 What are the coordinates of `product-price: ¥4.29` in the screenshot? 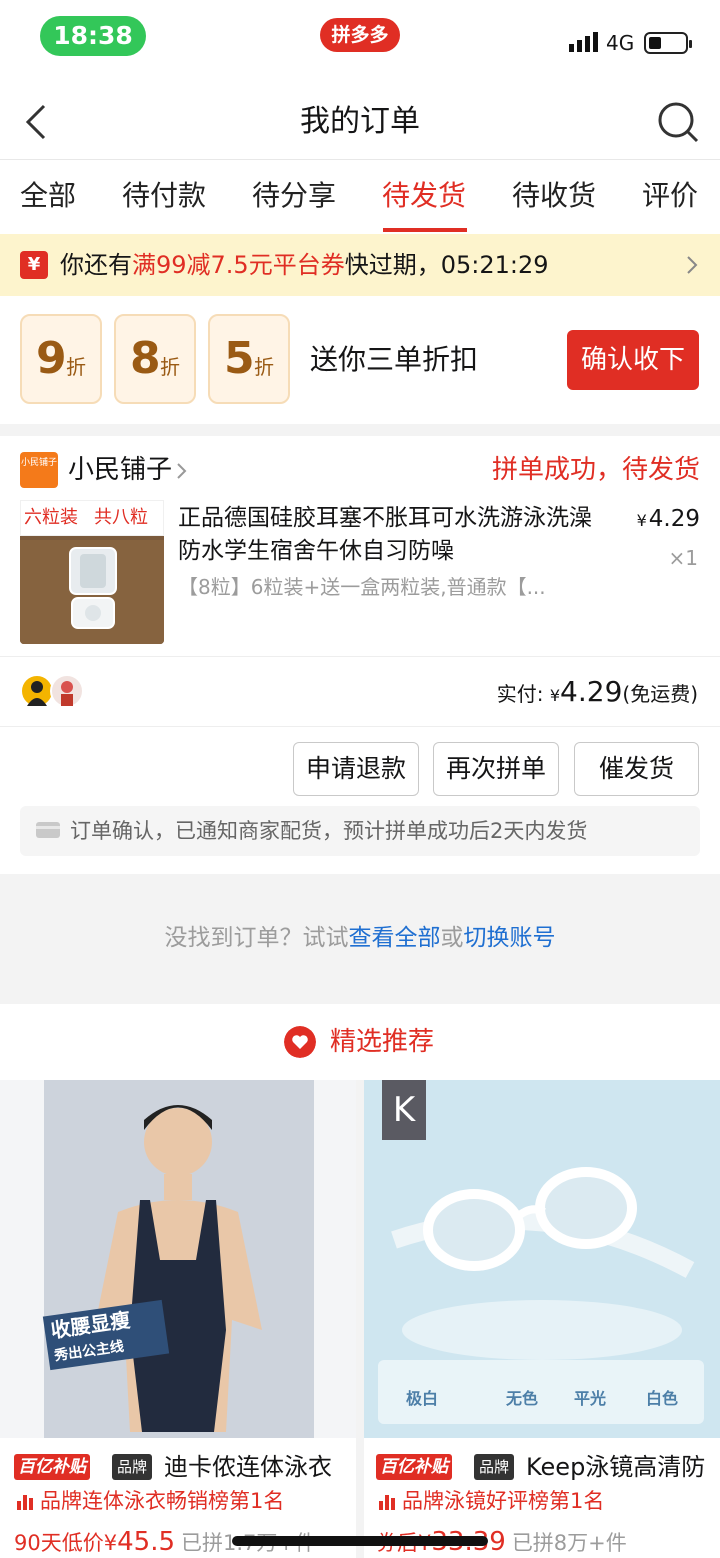 It's located at (668, 520).